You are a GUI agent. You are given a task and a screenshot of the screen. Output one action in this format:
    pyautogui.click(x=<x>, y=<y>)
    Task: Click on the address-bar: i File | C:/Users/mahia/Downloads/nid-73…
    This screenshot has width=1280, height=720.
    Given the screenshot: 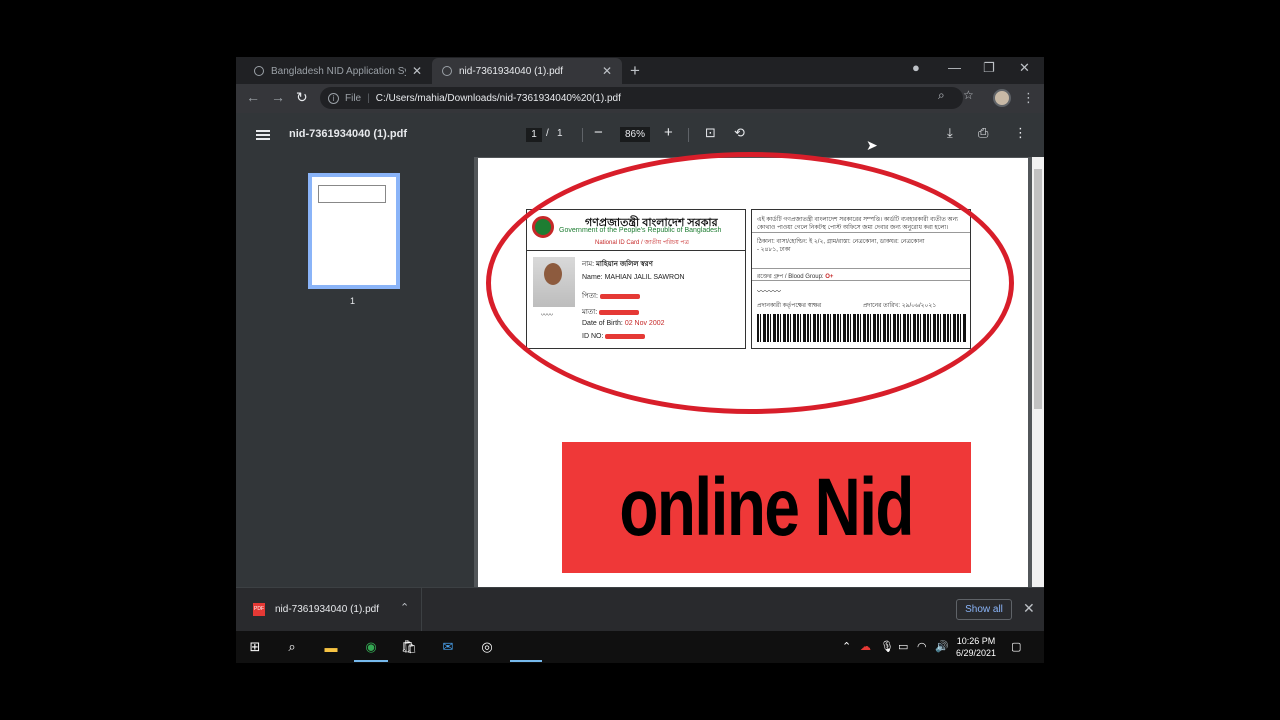 What is the action you would take?
    pyautogui.click(x=641, y=98)
    